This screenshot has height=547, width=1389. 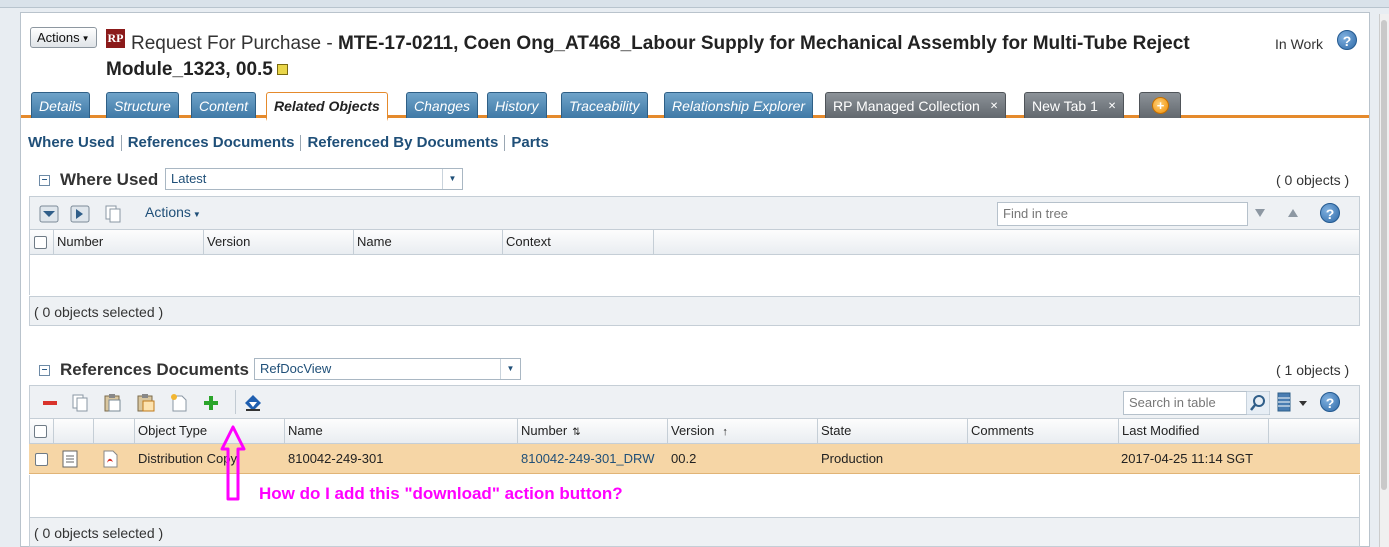 I want to click on column-object-type: Object Type, so click(x=210, y=431).